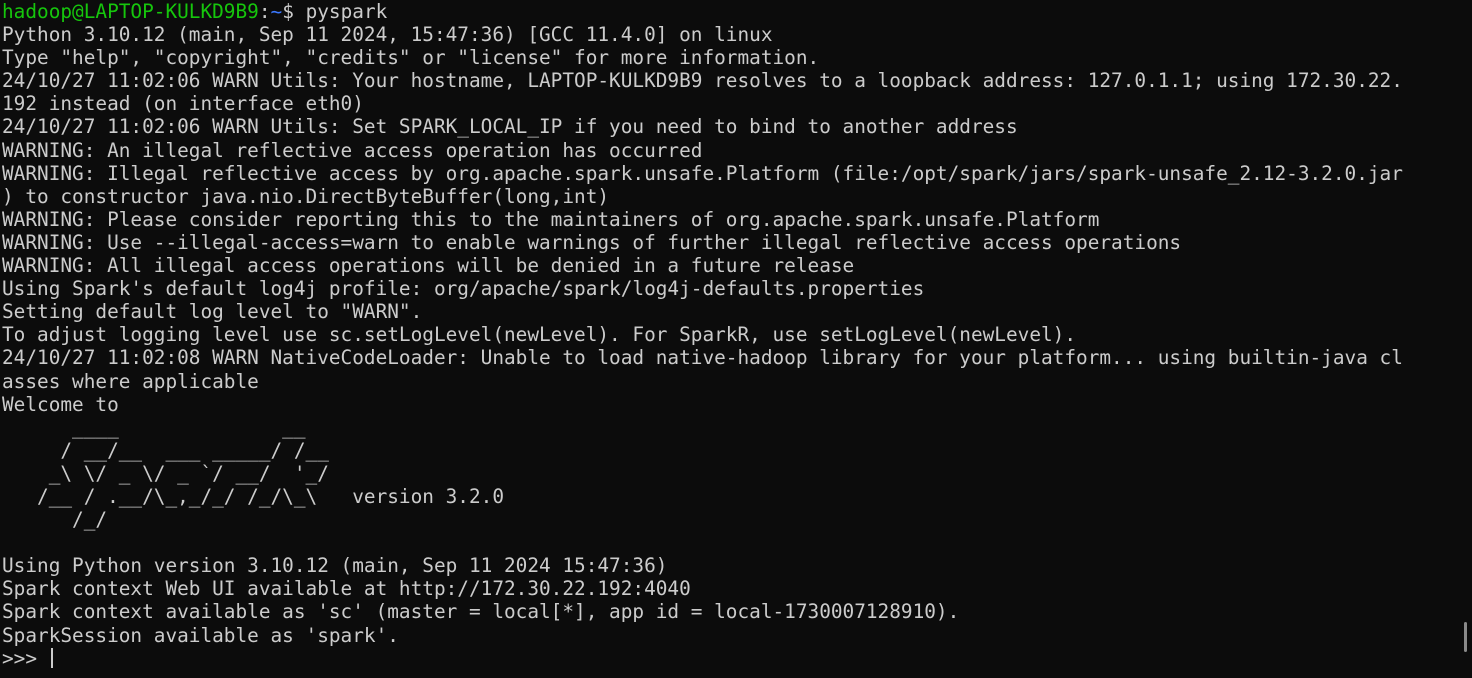  I want to click on spark-logo-line: /__ / .__/\_,_/_/ /_/\_\ version 3.2.0, so click(253, 496).